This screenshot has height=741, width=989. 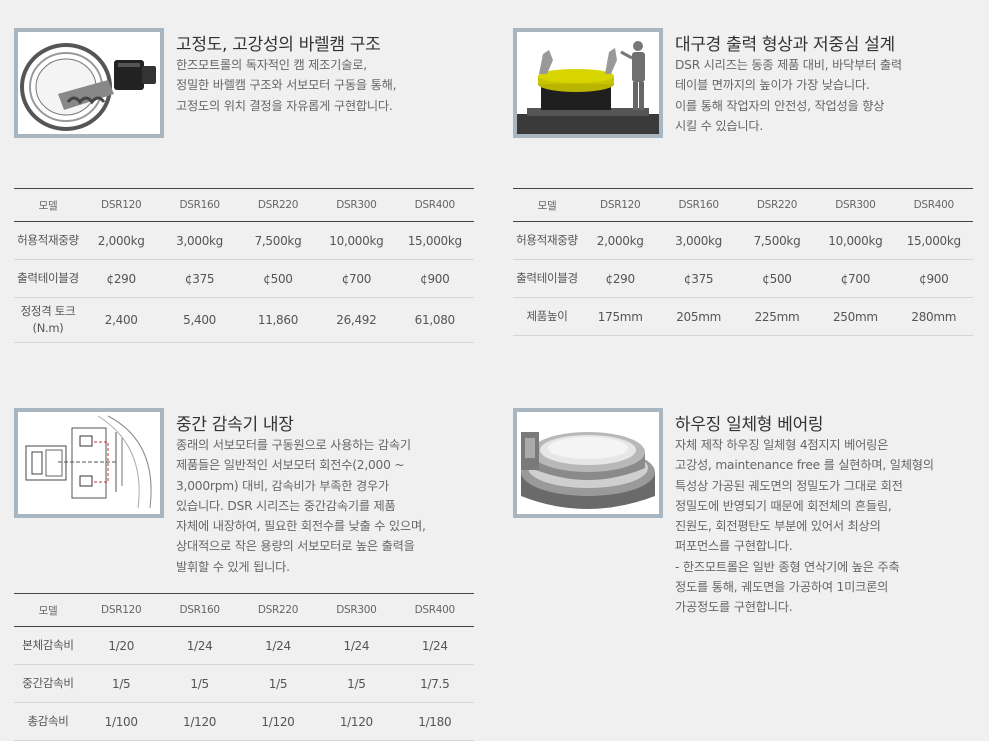 I want to click on section-title: 중간 감속기 내장, so click(x=235, y=425).